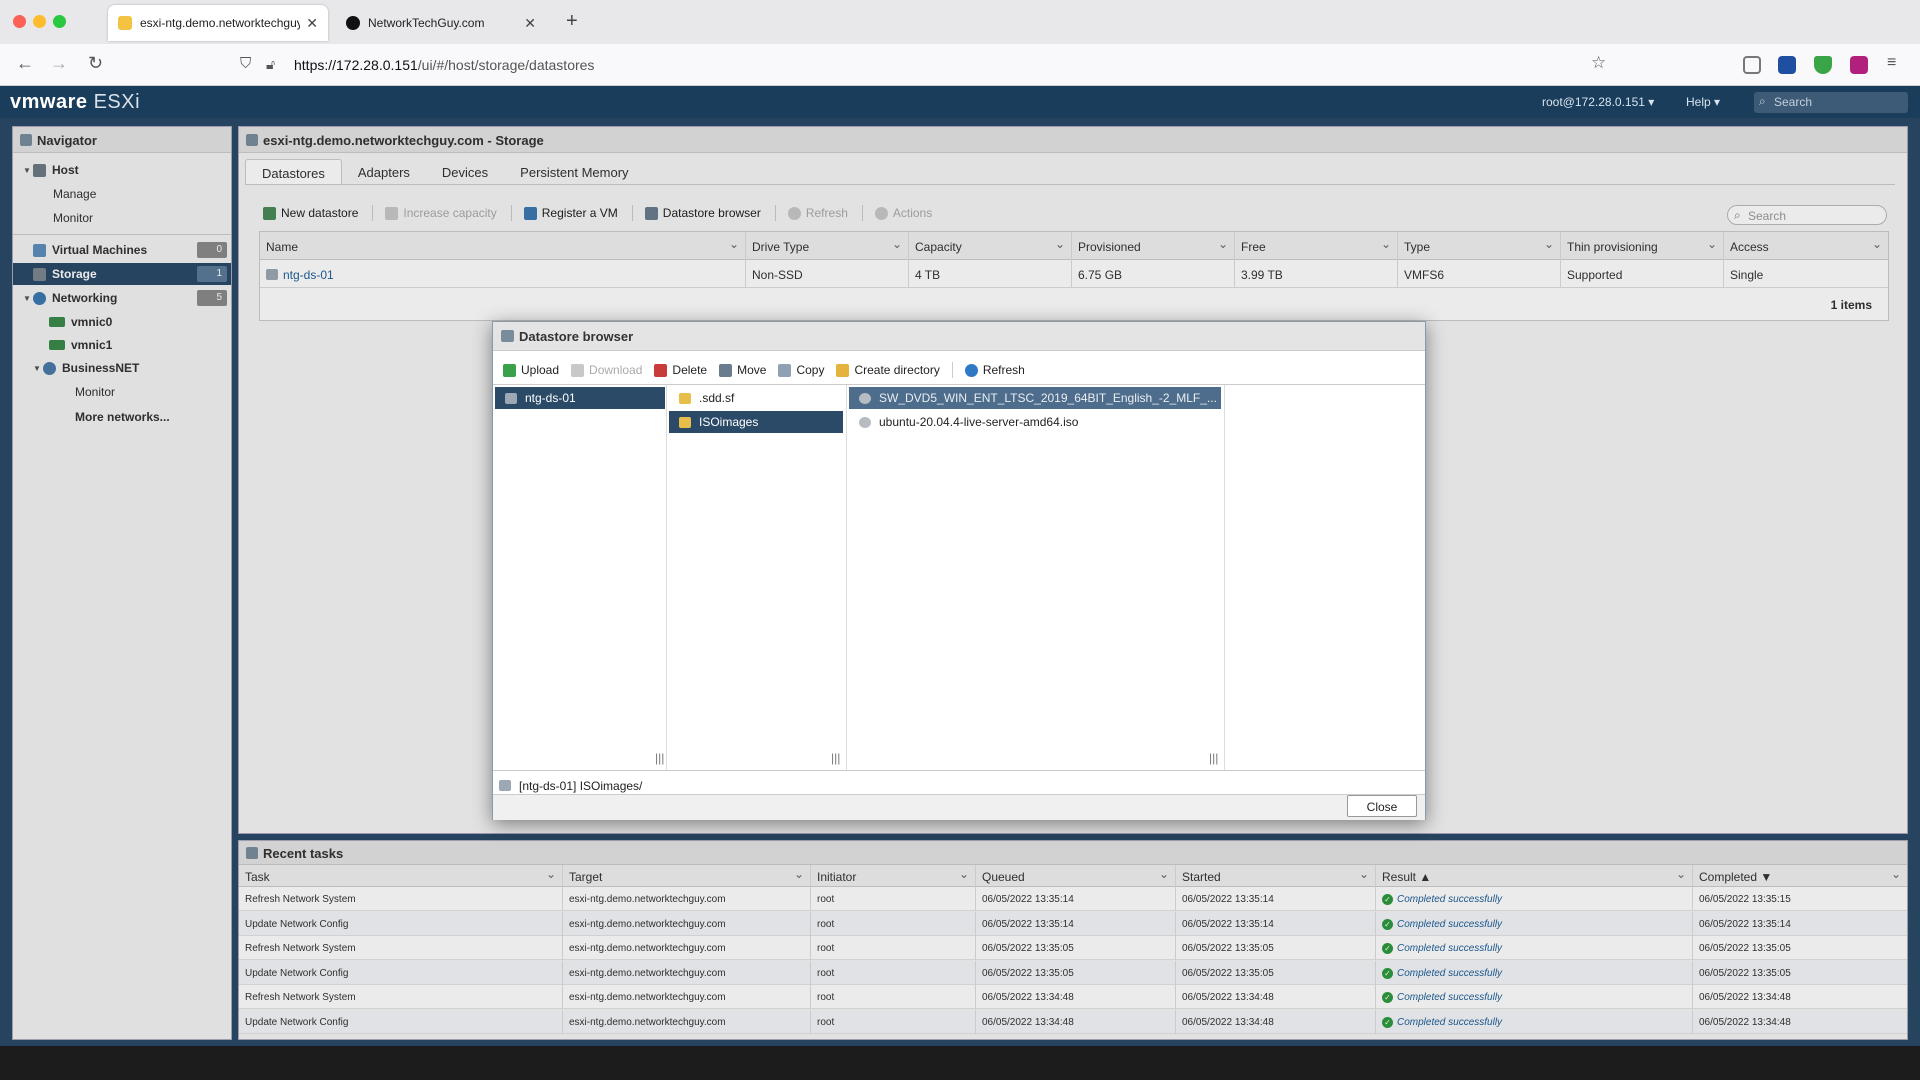 This screenshot has height=1080, width=1920. I want to click on create-directory-button: Create directory, so click(888, 370).